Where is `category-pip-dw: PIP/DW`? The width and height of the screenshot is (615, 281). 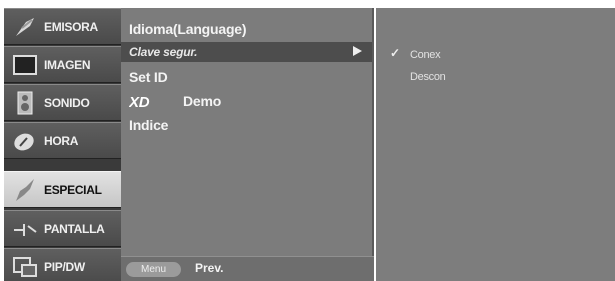 category-pip-dw: PIP/DW is located at coordinates (62, 264).